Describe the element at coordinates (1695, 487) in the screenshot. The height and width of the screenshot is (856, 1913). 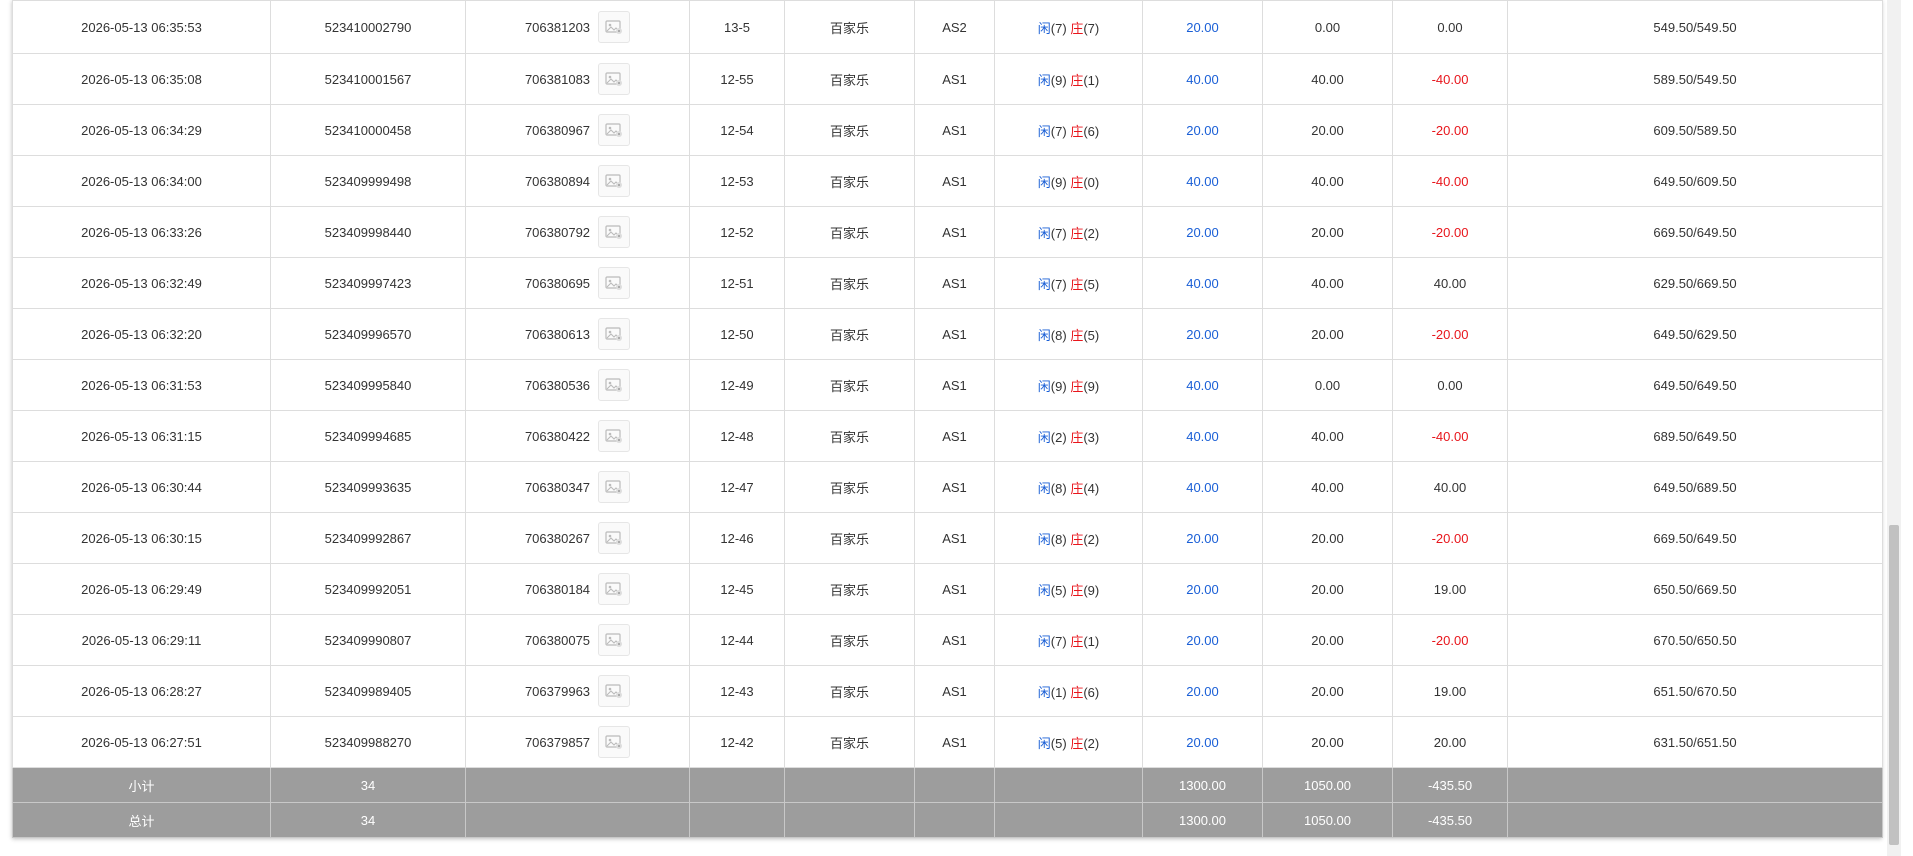
I see `balance: 649.50/689.50` at that location.